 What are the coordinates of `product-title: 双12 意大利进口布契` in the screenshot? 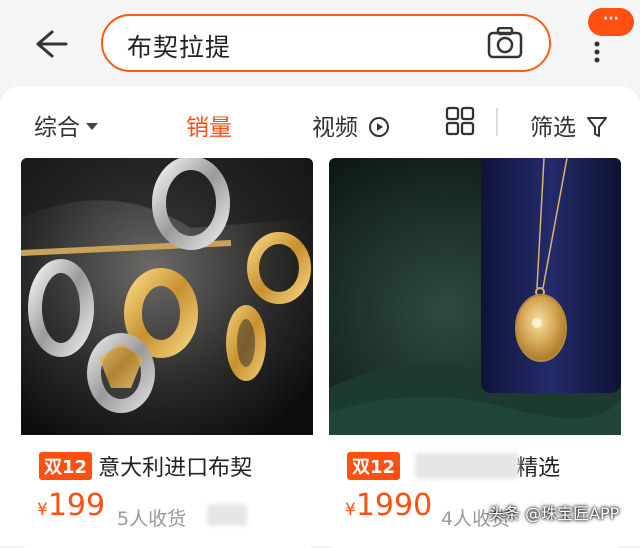 It's located at (145, 466).